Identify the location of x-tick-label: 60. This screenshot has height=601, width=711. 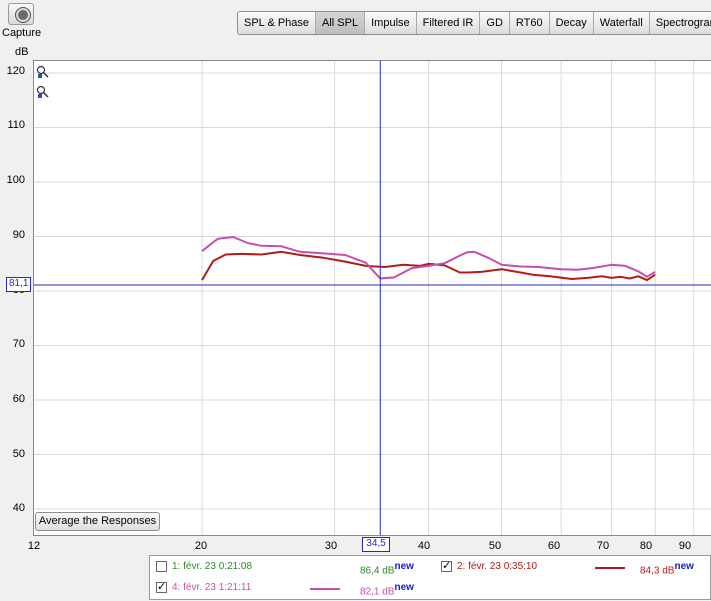
(554, 546).